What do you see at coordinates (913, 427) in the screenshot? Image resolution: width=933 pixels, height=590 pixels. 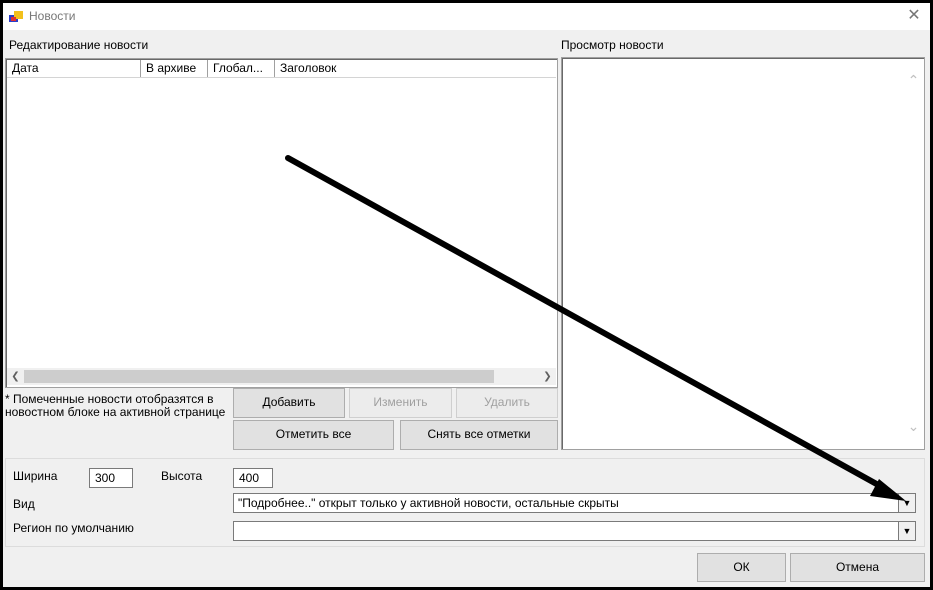 I see `chevron-down-icon: ⌄` at bounding box center [913, 427].